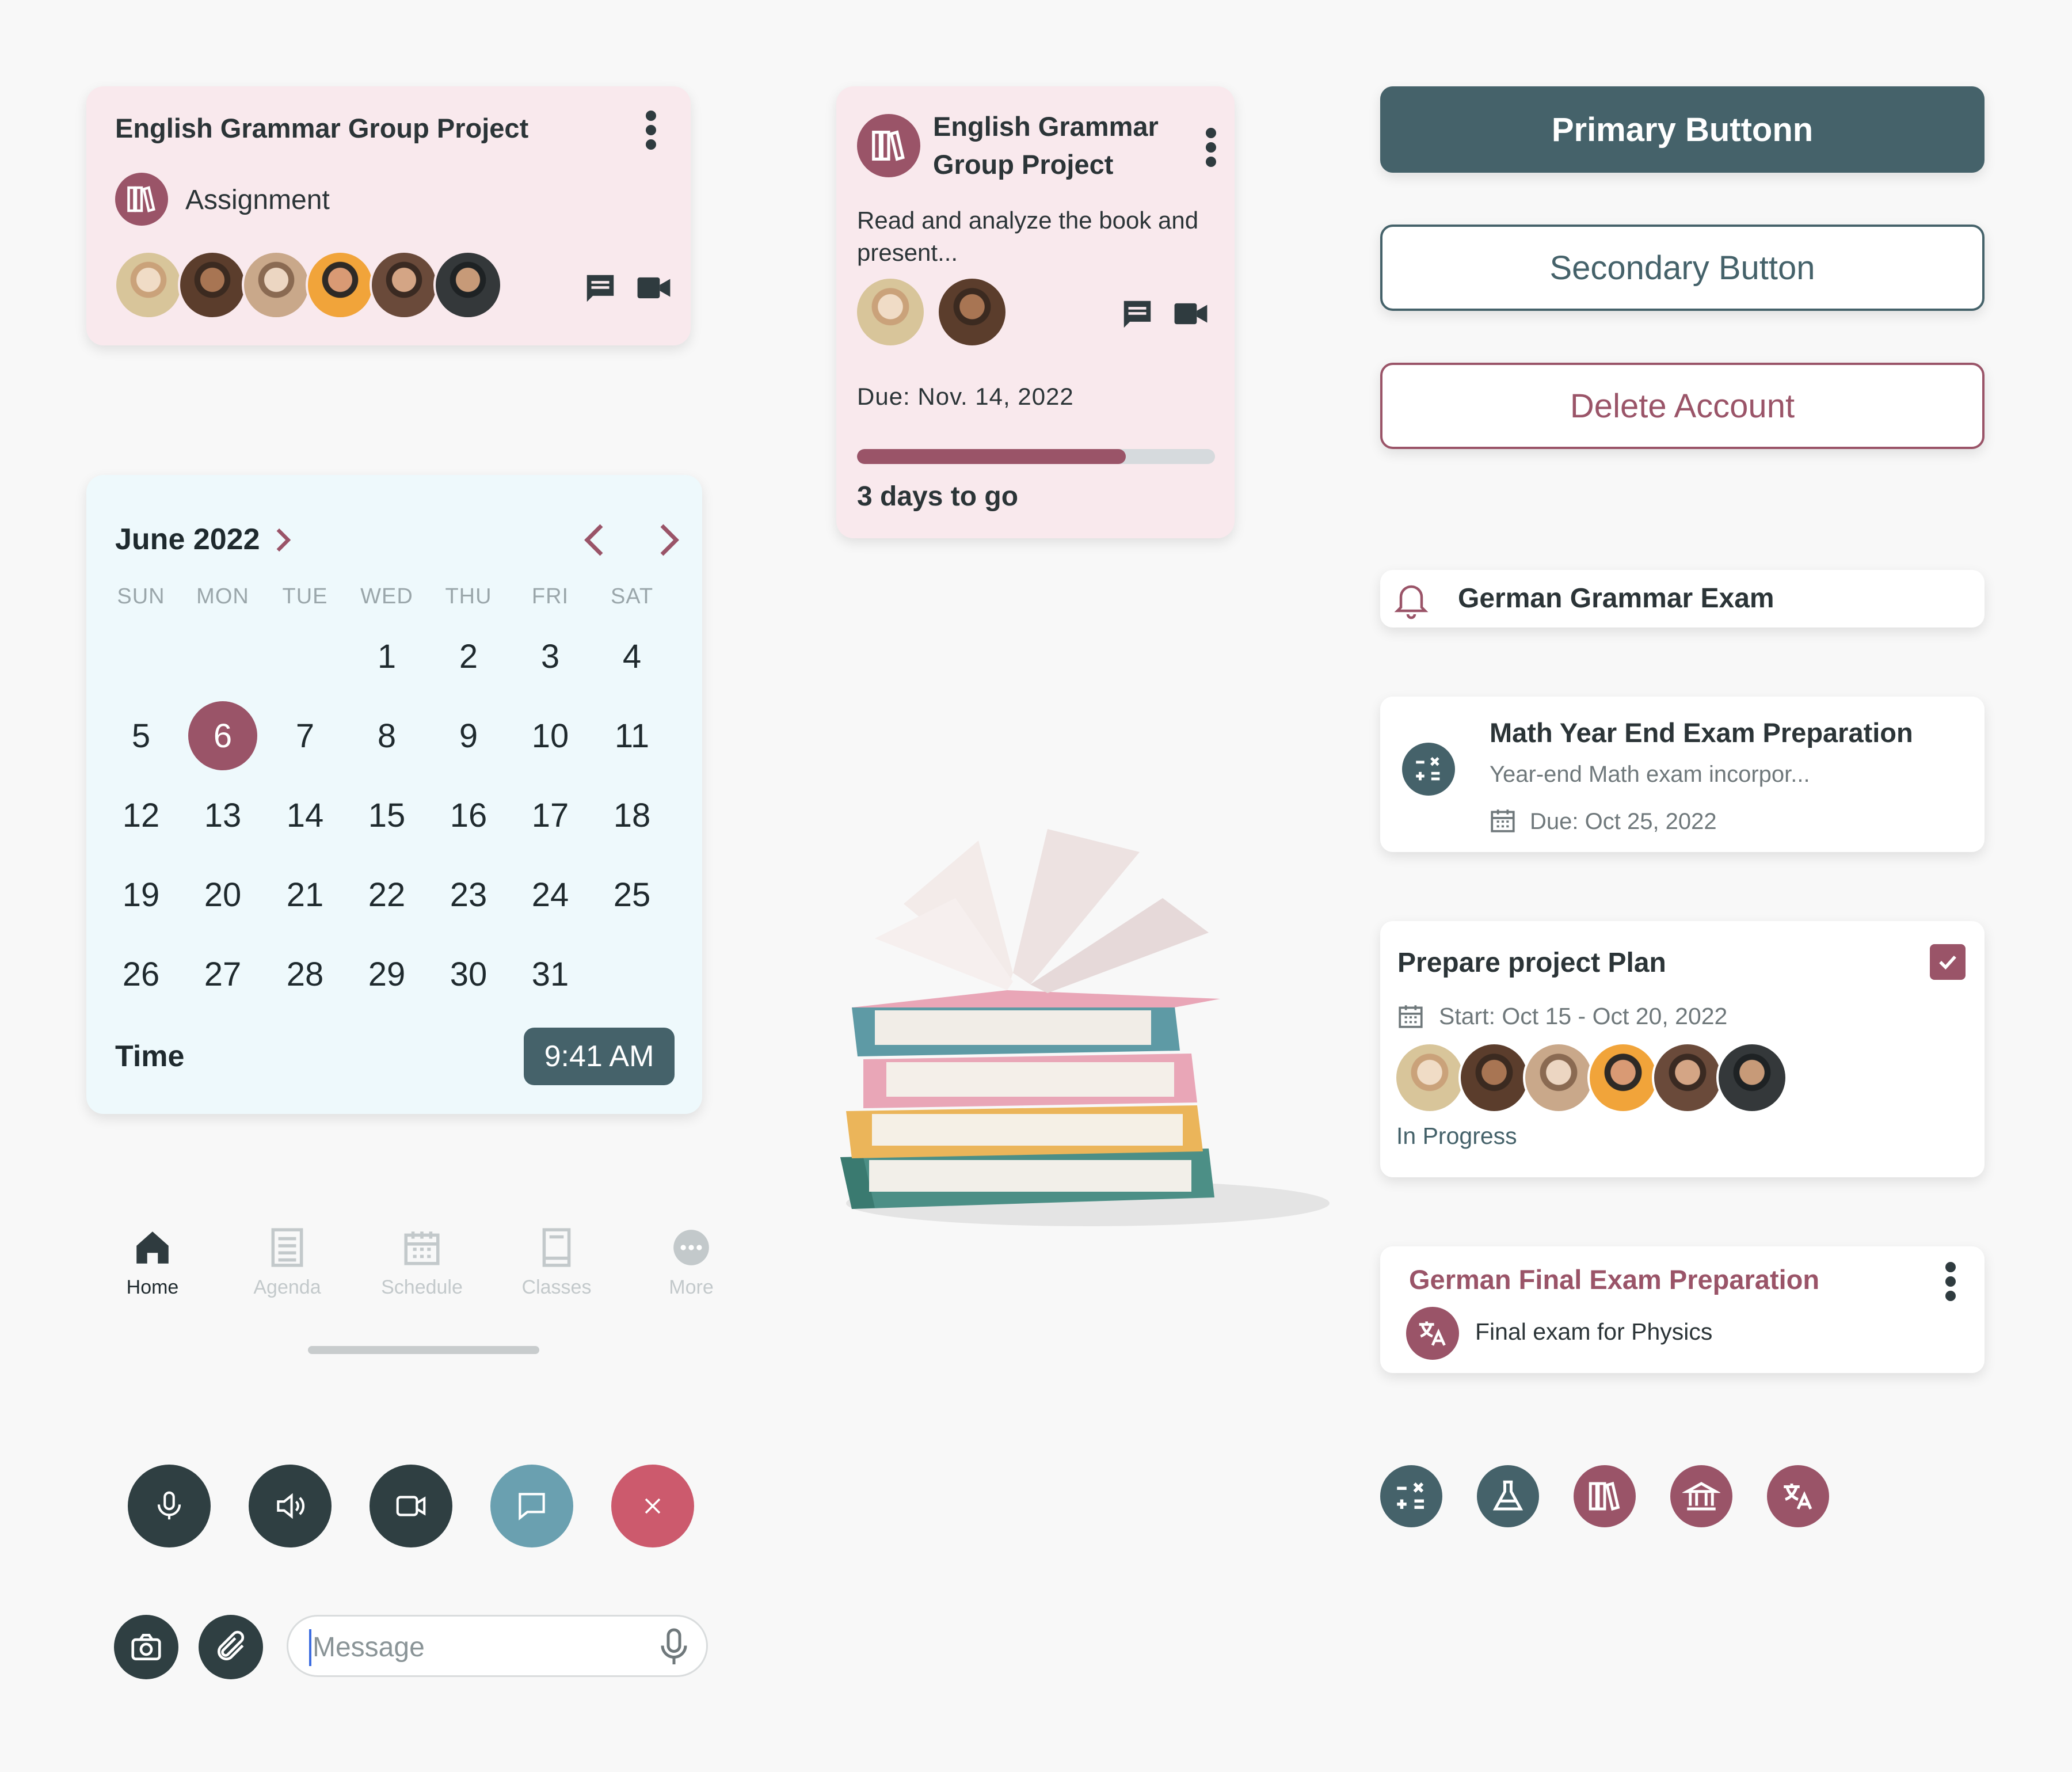 The image size is (2072, 1772). What do you see at coordinates (550, 894) in the screenshot?
I see `calendar-day: 24` at bounding box center [550, 894].